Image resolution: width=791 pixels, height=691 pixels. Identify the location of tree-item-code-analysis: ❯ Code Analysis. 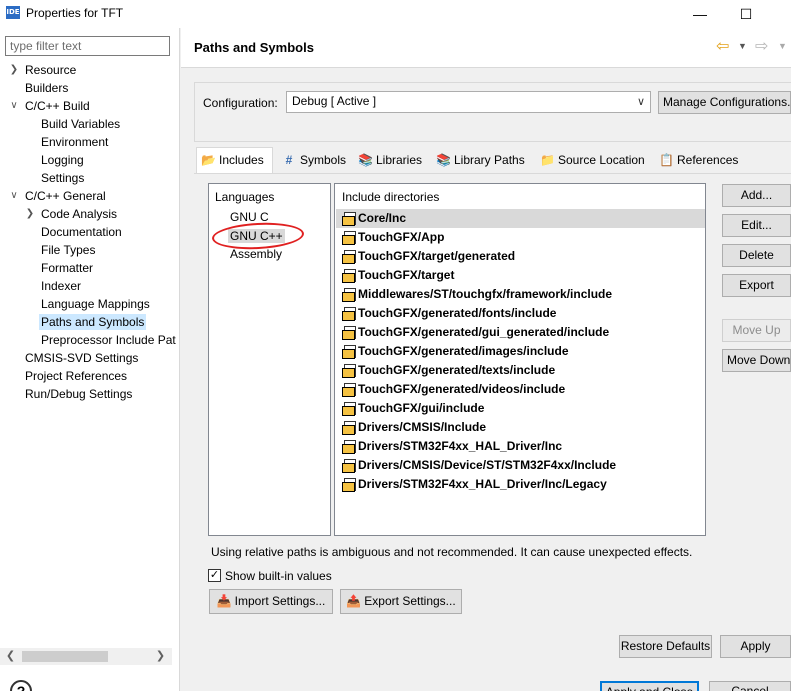
(71, 214).